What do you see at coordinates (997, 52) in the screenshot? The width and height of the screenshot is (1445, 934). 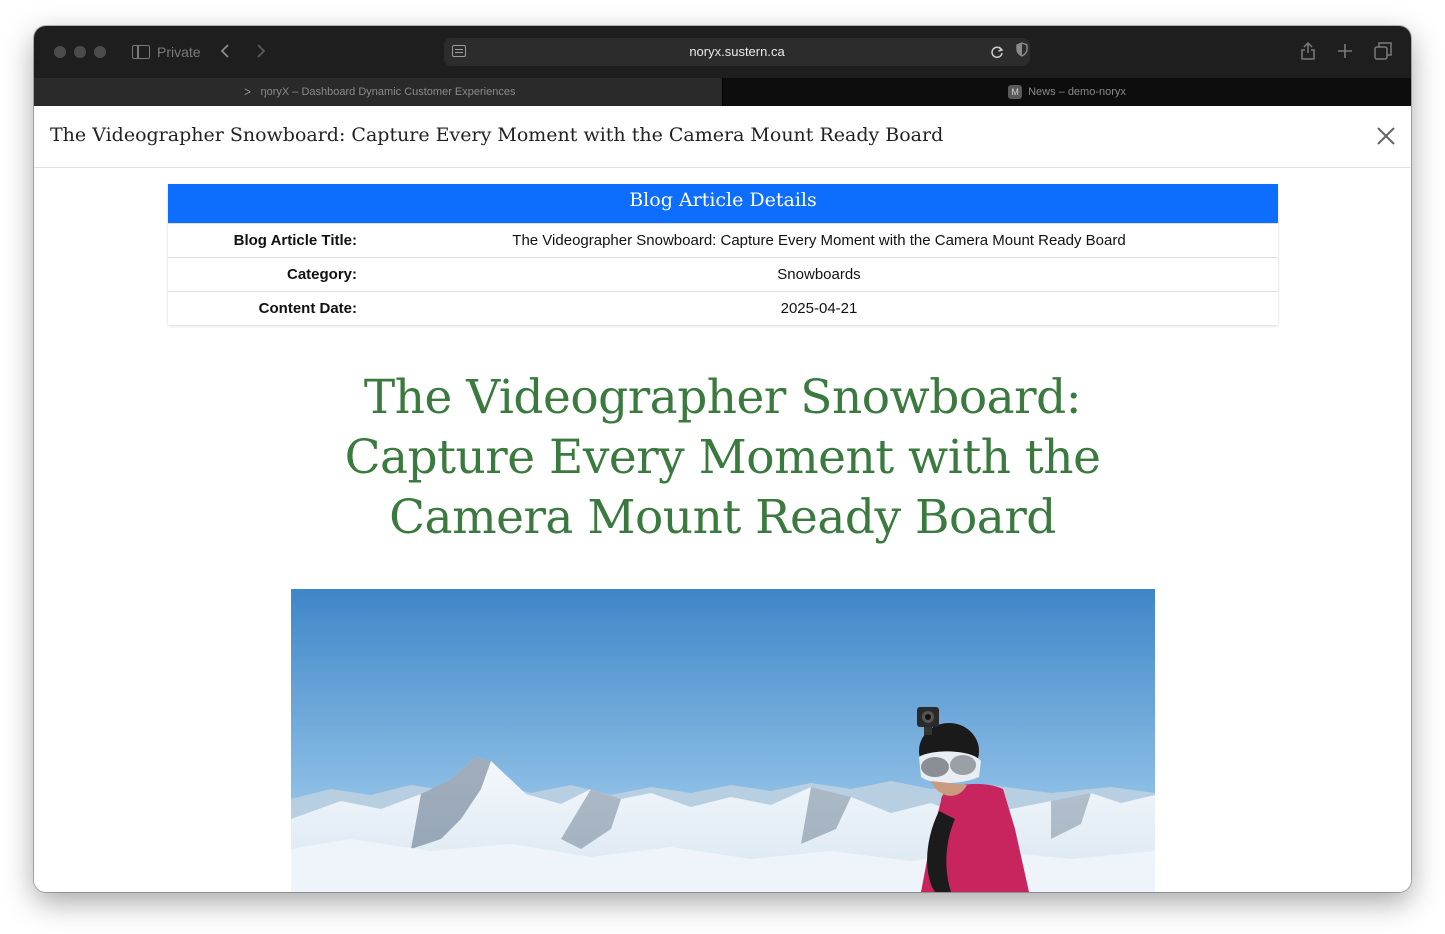 I see `reload-icon` at bounding box center [997, 52].